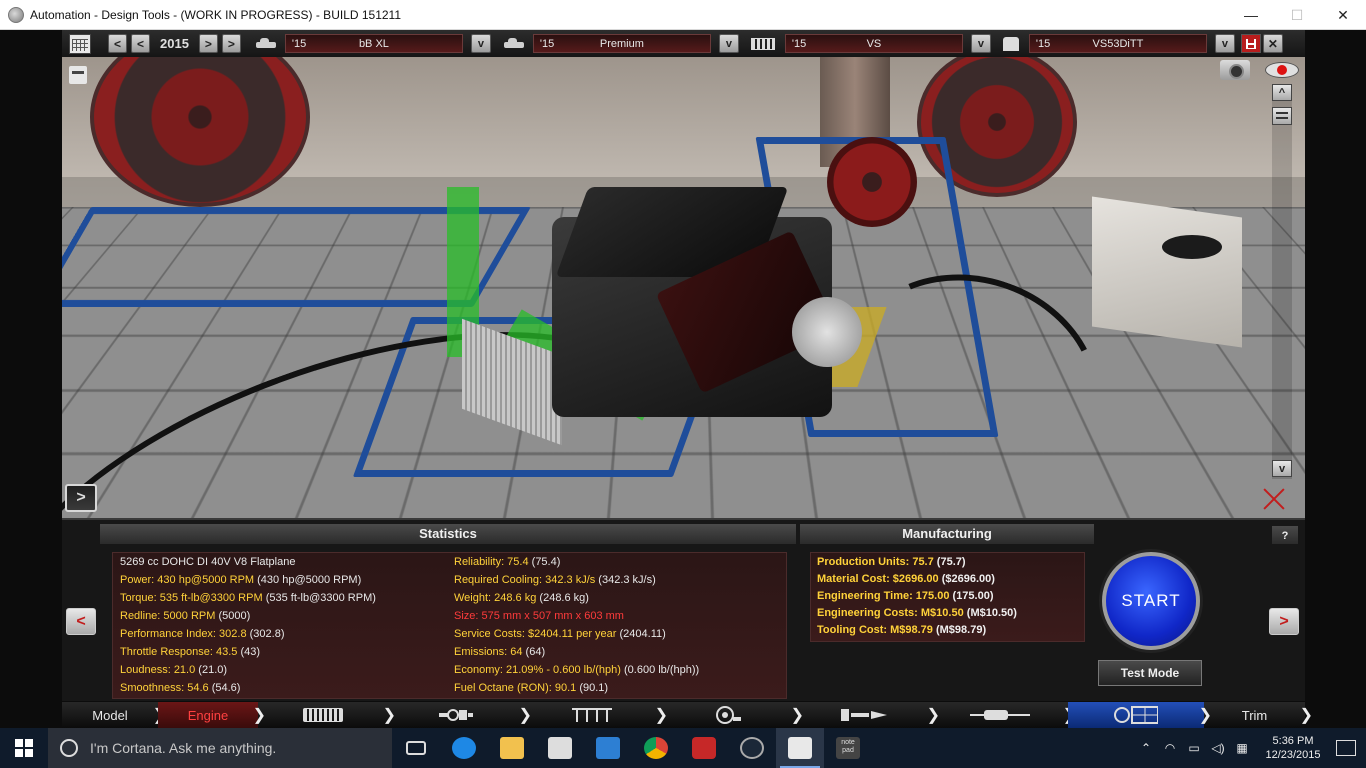 The image size is (1366, 768). I want to click on cortana-search: I'm Cortana. Ask me anything., so click(220, 748).